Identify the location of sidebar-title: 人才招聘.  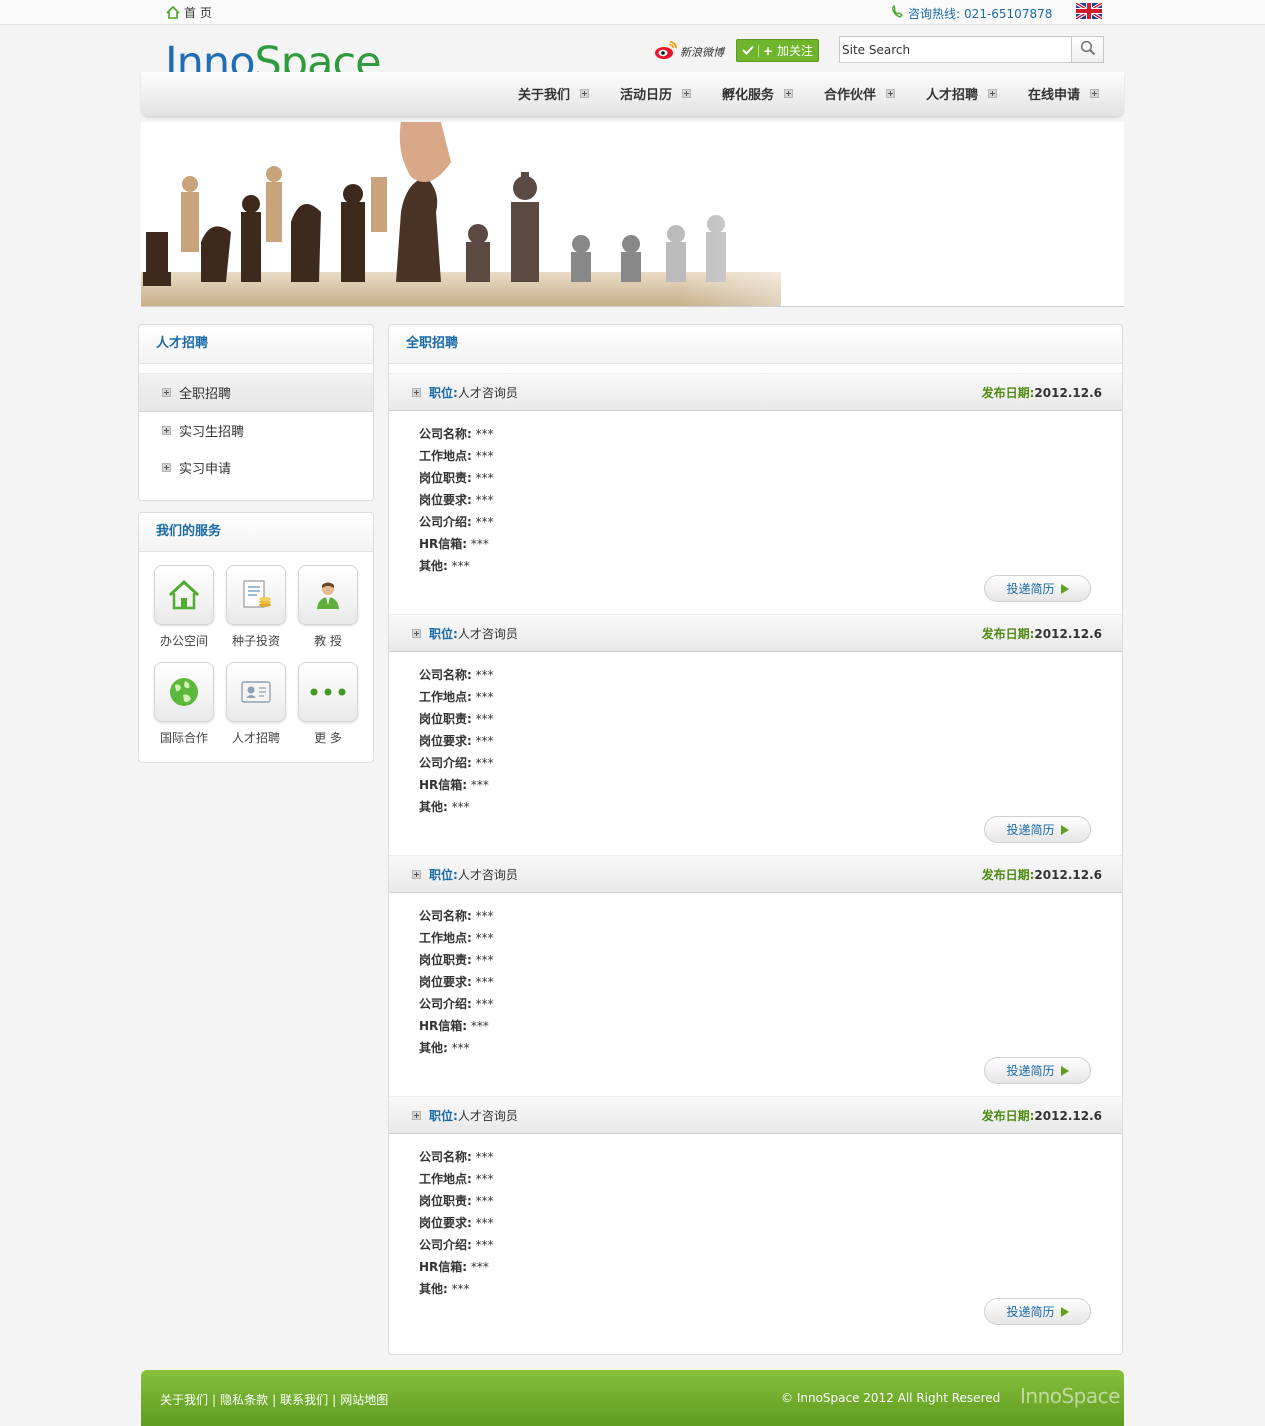
(256, 344).